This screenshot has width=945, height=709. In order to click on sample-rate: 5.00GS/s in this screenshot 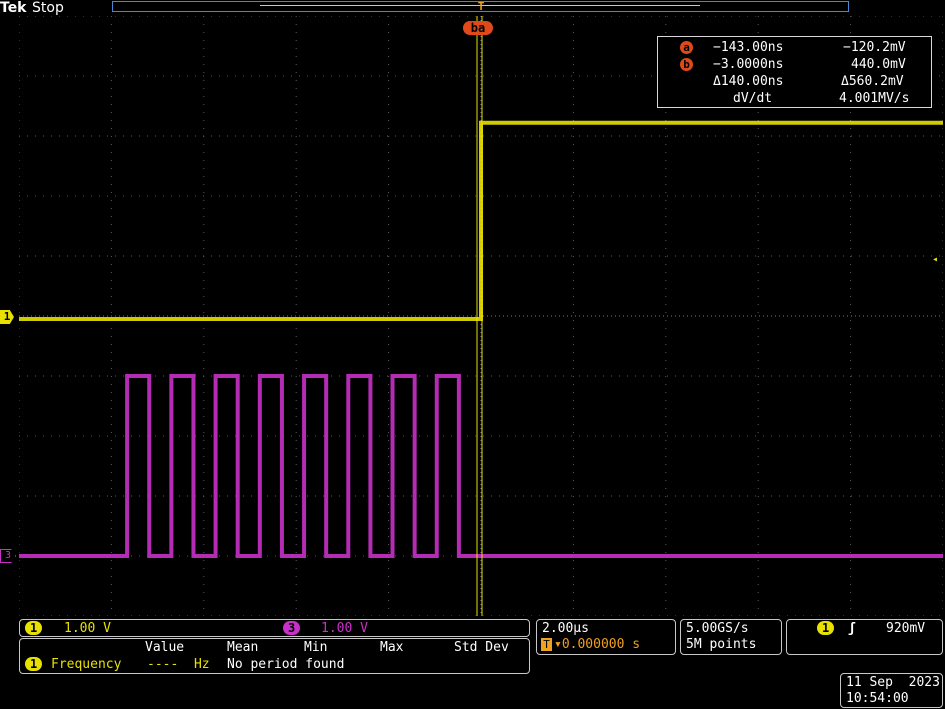, I will do `click(717, 628)`.